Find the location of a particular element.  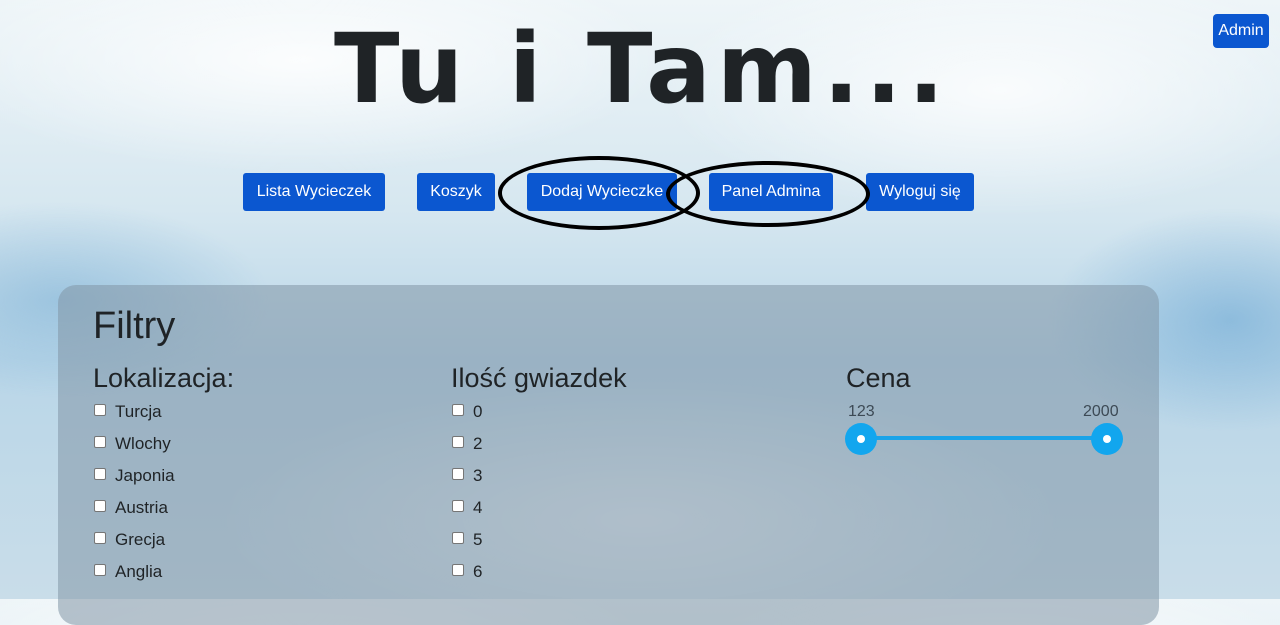

option-label: Turcja is located at coordinates (138, 411).